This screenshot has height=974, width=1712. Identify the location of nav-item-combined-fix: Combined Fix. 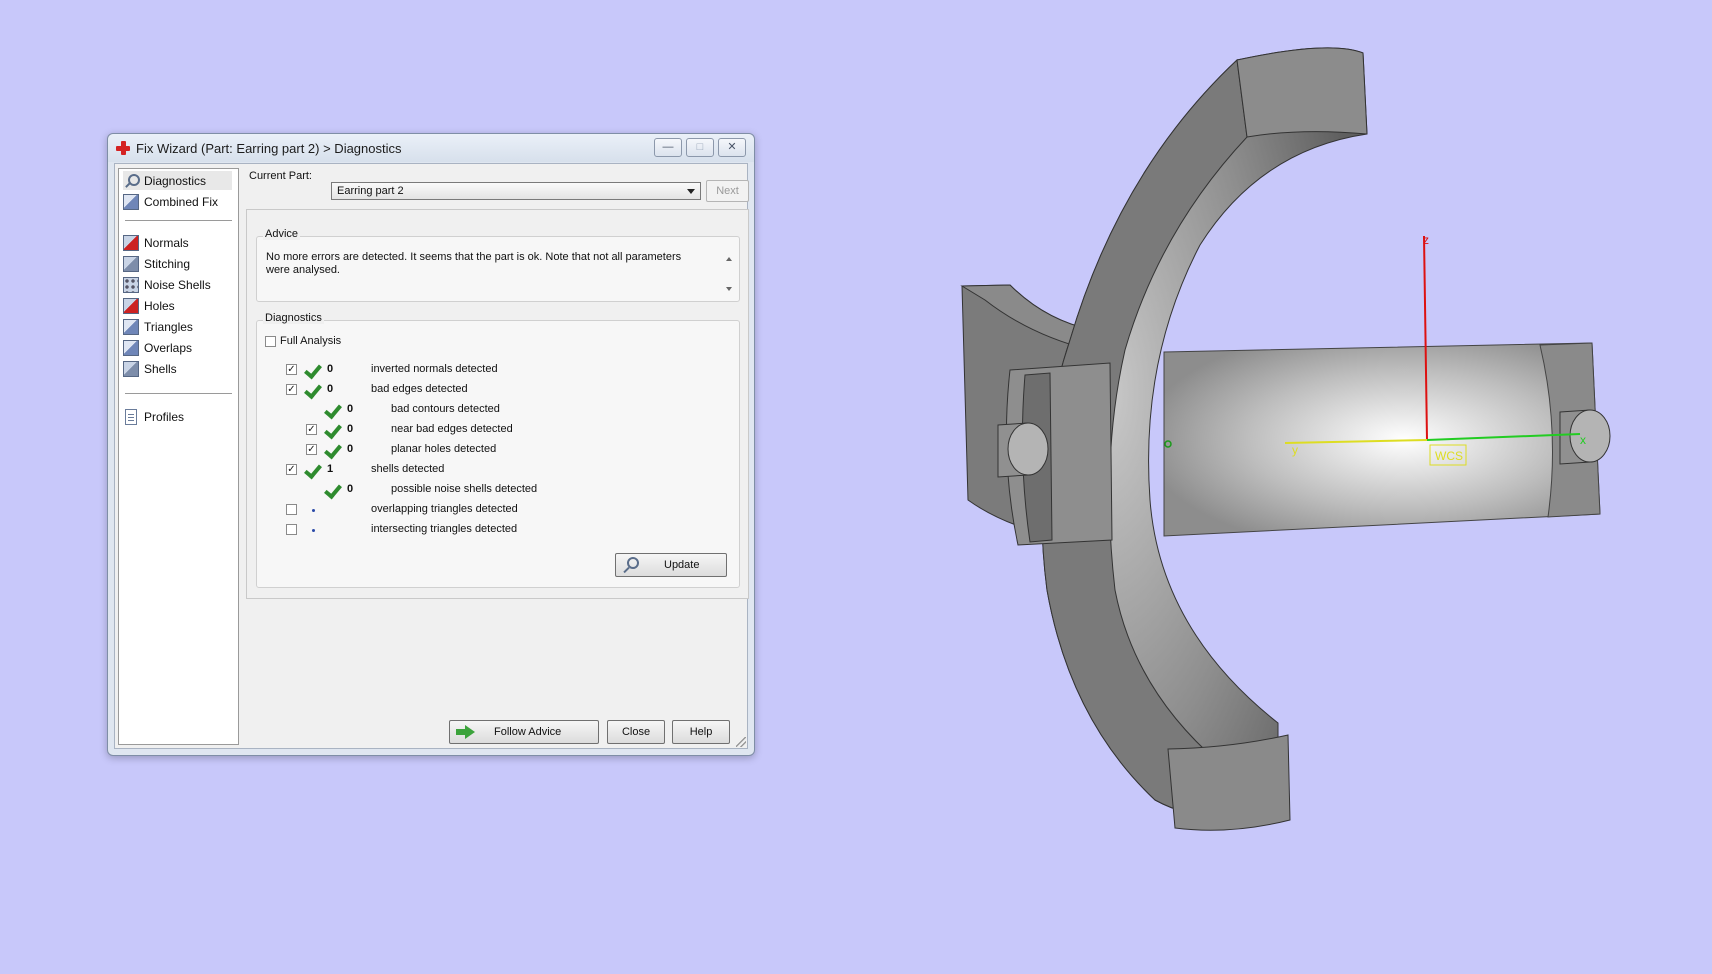
(177, 201).